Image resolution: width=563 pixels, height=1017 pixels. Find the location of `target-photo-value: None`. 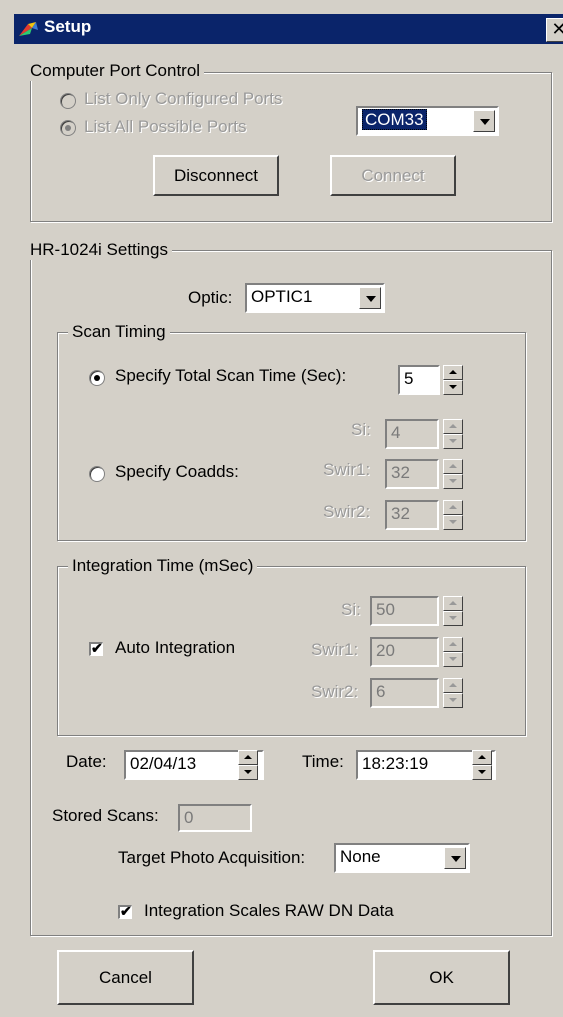

target-photo-value: None is located at coordinates (360, 856).